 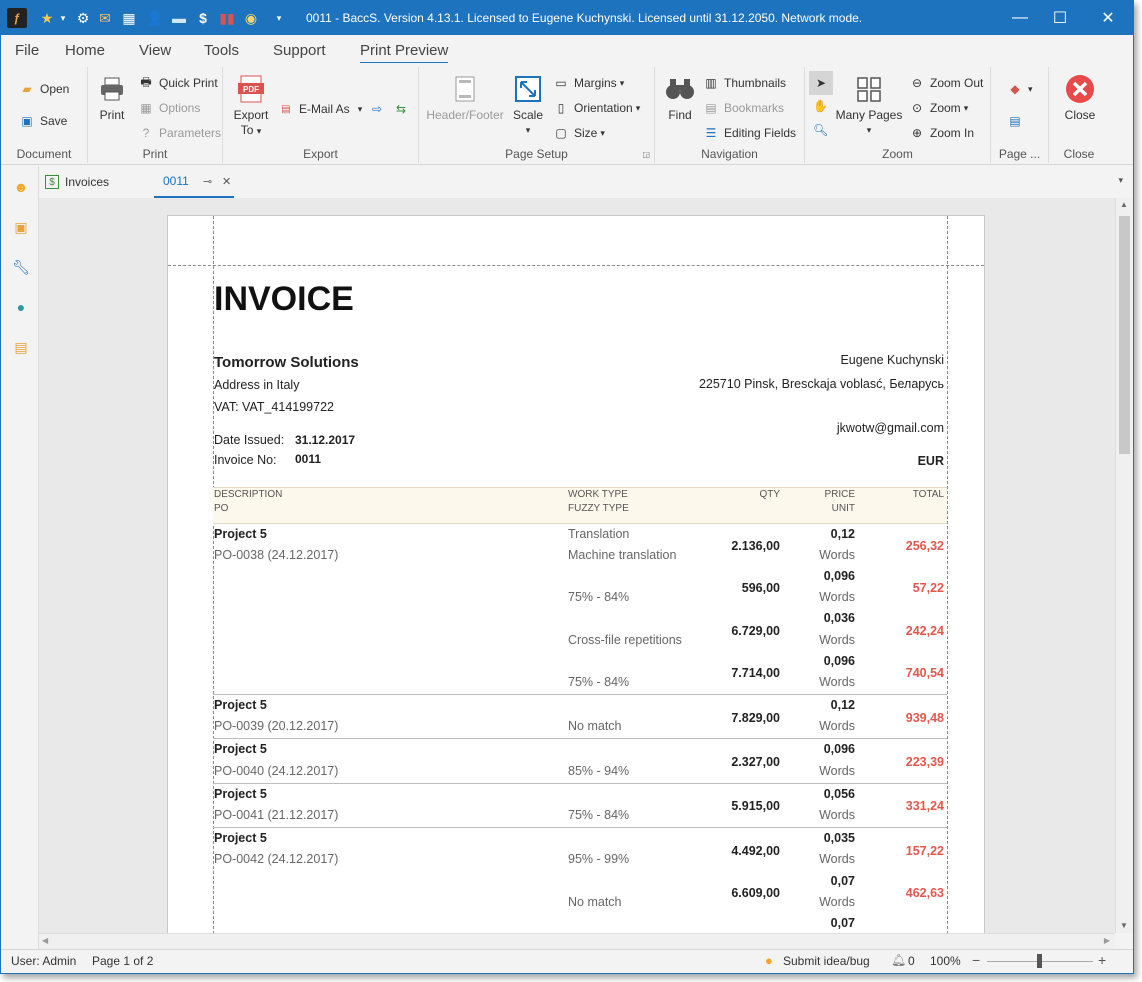 I want to click on row-total: 157,22, so click(x=924, y=851).